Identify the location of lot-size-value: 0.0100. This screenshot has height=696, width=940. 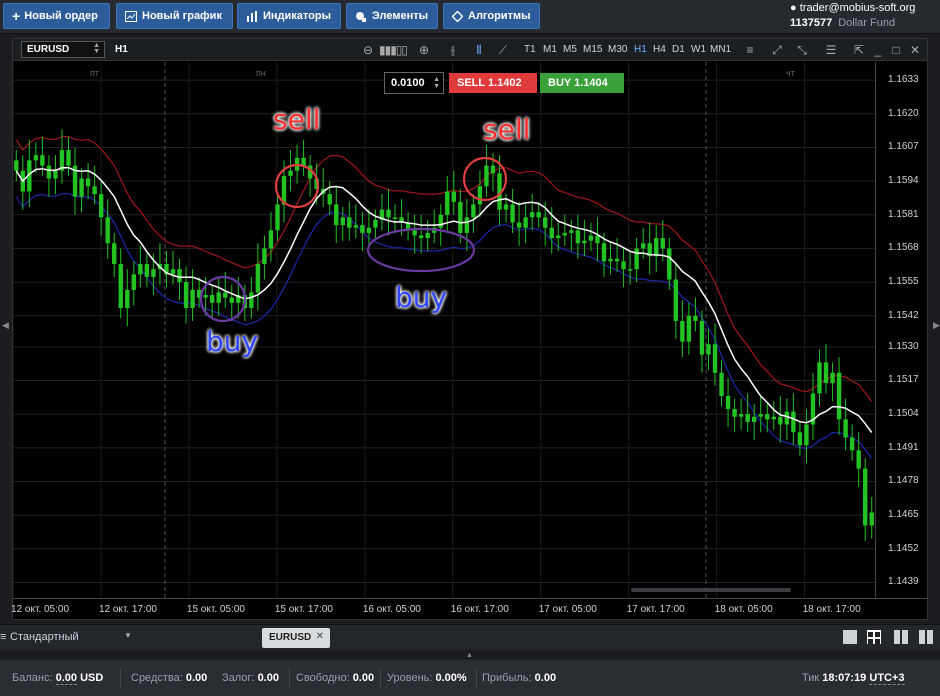
(408, 83).